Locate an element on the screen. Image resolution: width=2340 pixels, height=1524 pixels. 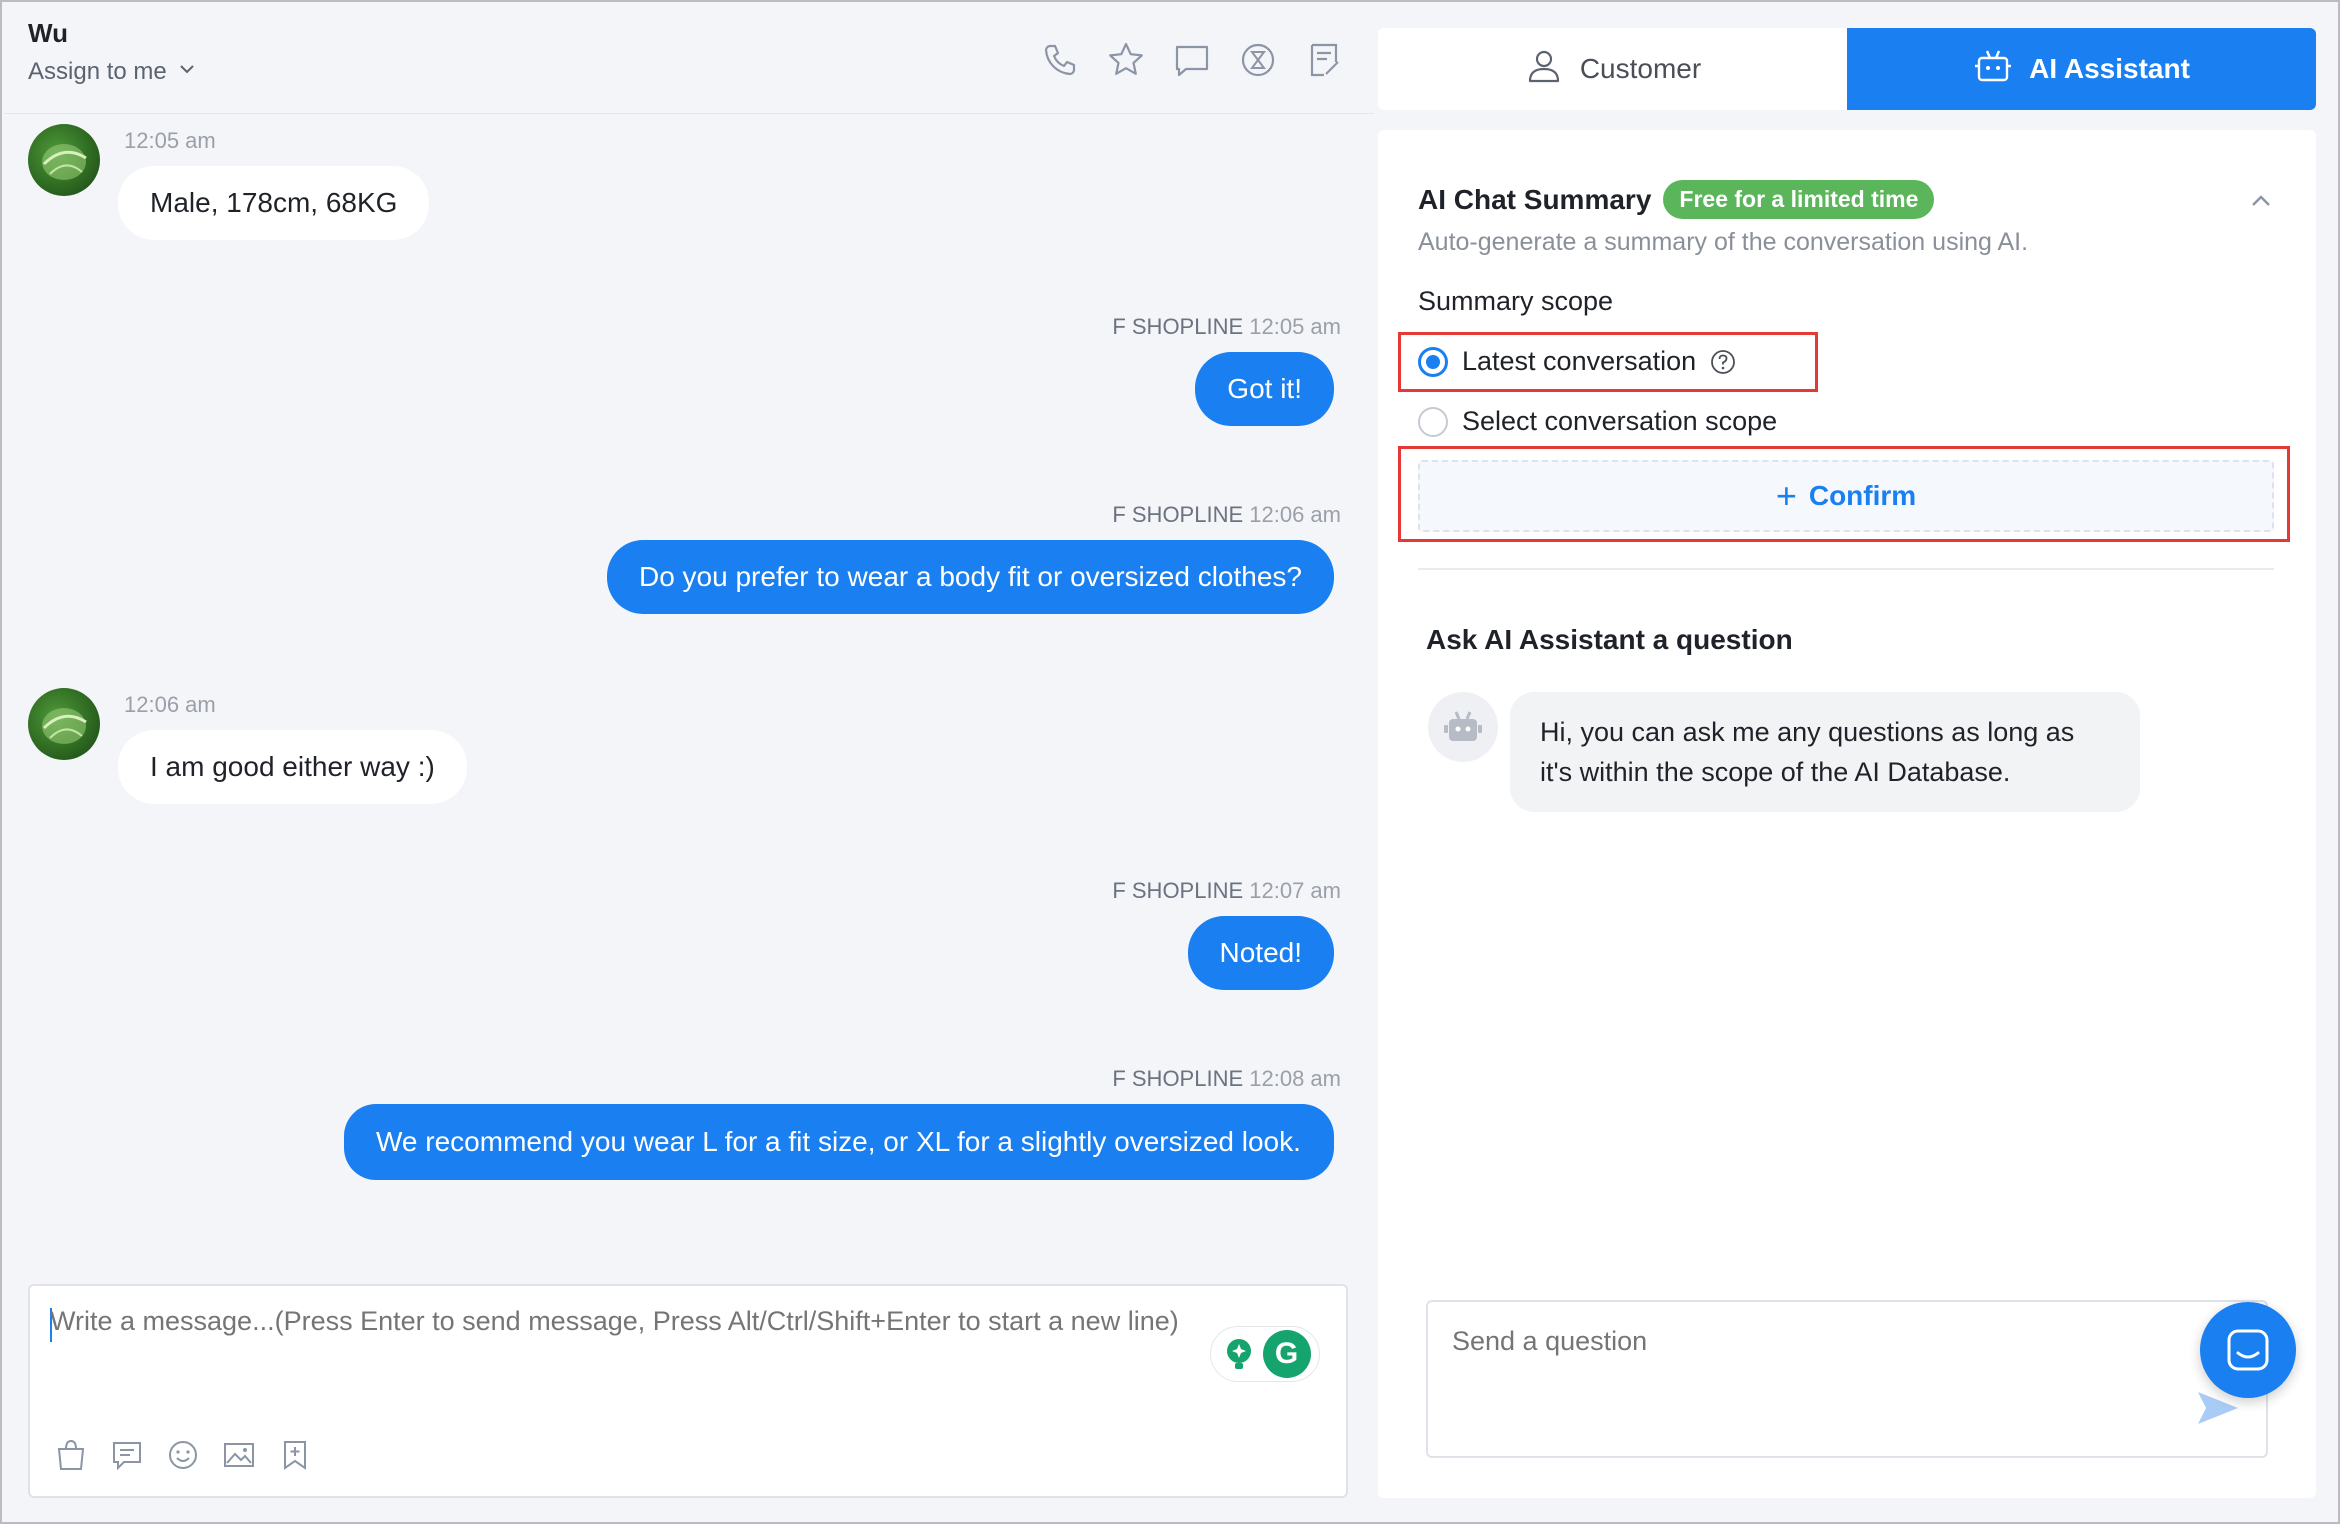
note-icon is located at coordinates (1324, 60).